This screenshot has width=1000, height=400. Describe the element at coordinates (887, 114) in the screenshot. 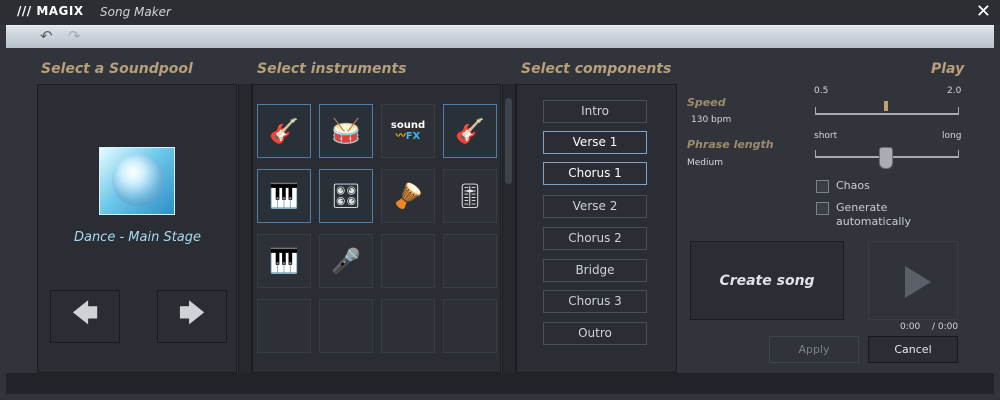

I see `speed-slider-track` at that location.